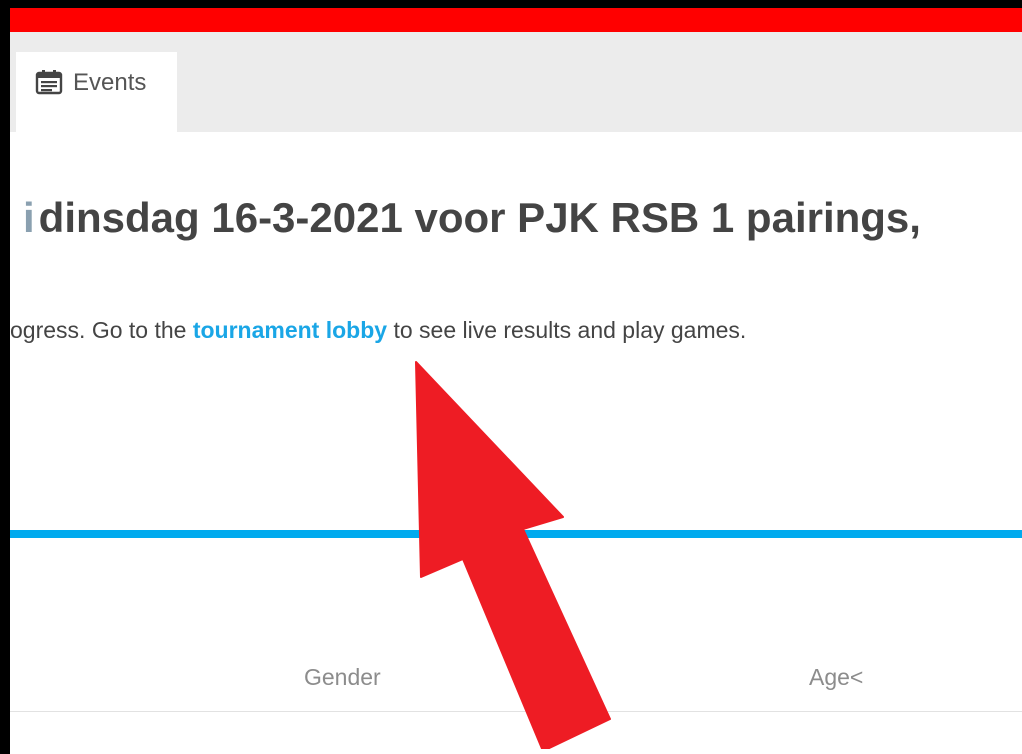 The image size is (1022, 754). I want to click on column-header-age: Age<, so click(836, 677).